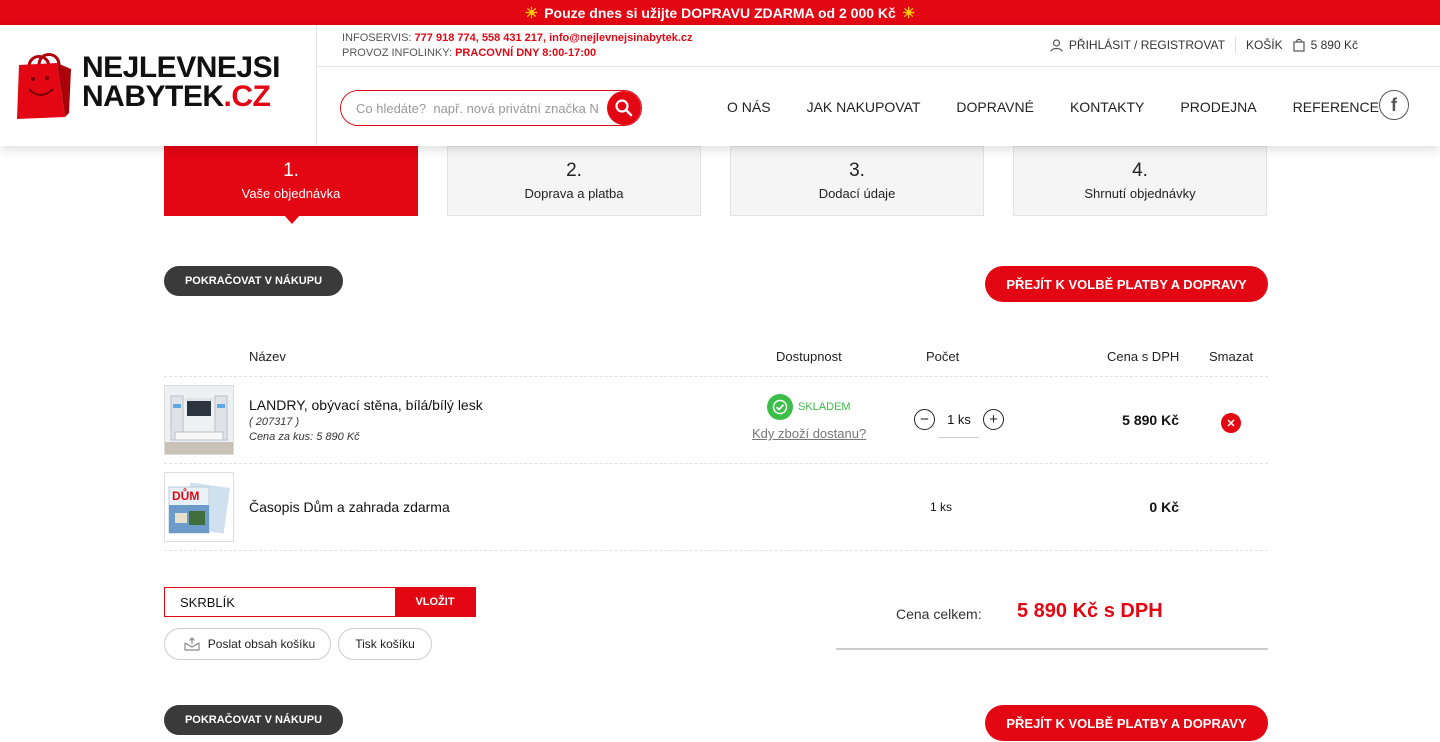 The width and height of the screenshot is (1440, 742). Describe the element at coordinates (780, 407) in the screenshot. I see `check-circle-icon` at that location.